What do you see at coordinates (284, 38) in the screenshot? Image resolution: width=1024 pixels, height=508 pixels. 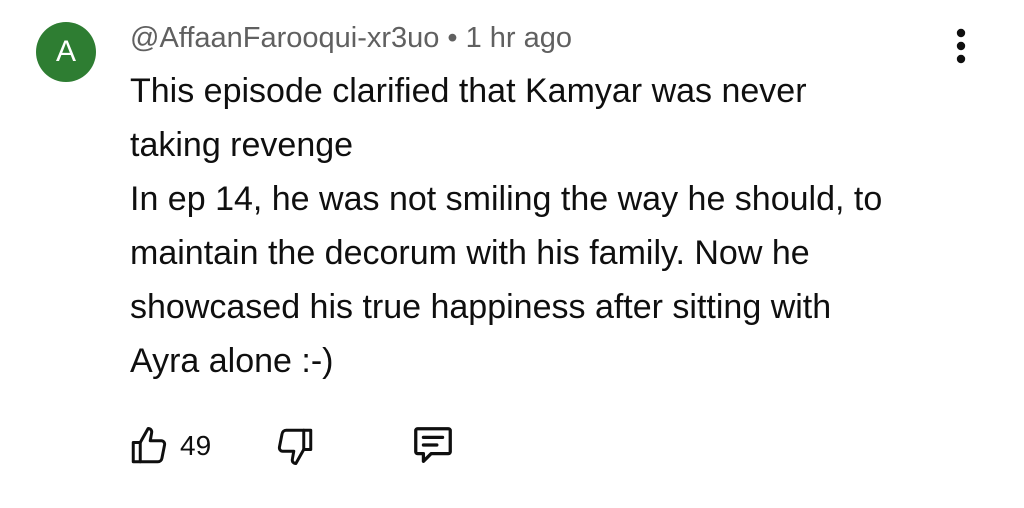 I see `author-handle: @AffaanFarooqui-xr3uo` at bounding box center [284, 38].